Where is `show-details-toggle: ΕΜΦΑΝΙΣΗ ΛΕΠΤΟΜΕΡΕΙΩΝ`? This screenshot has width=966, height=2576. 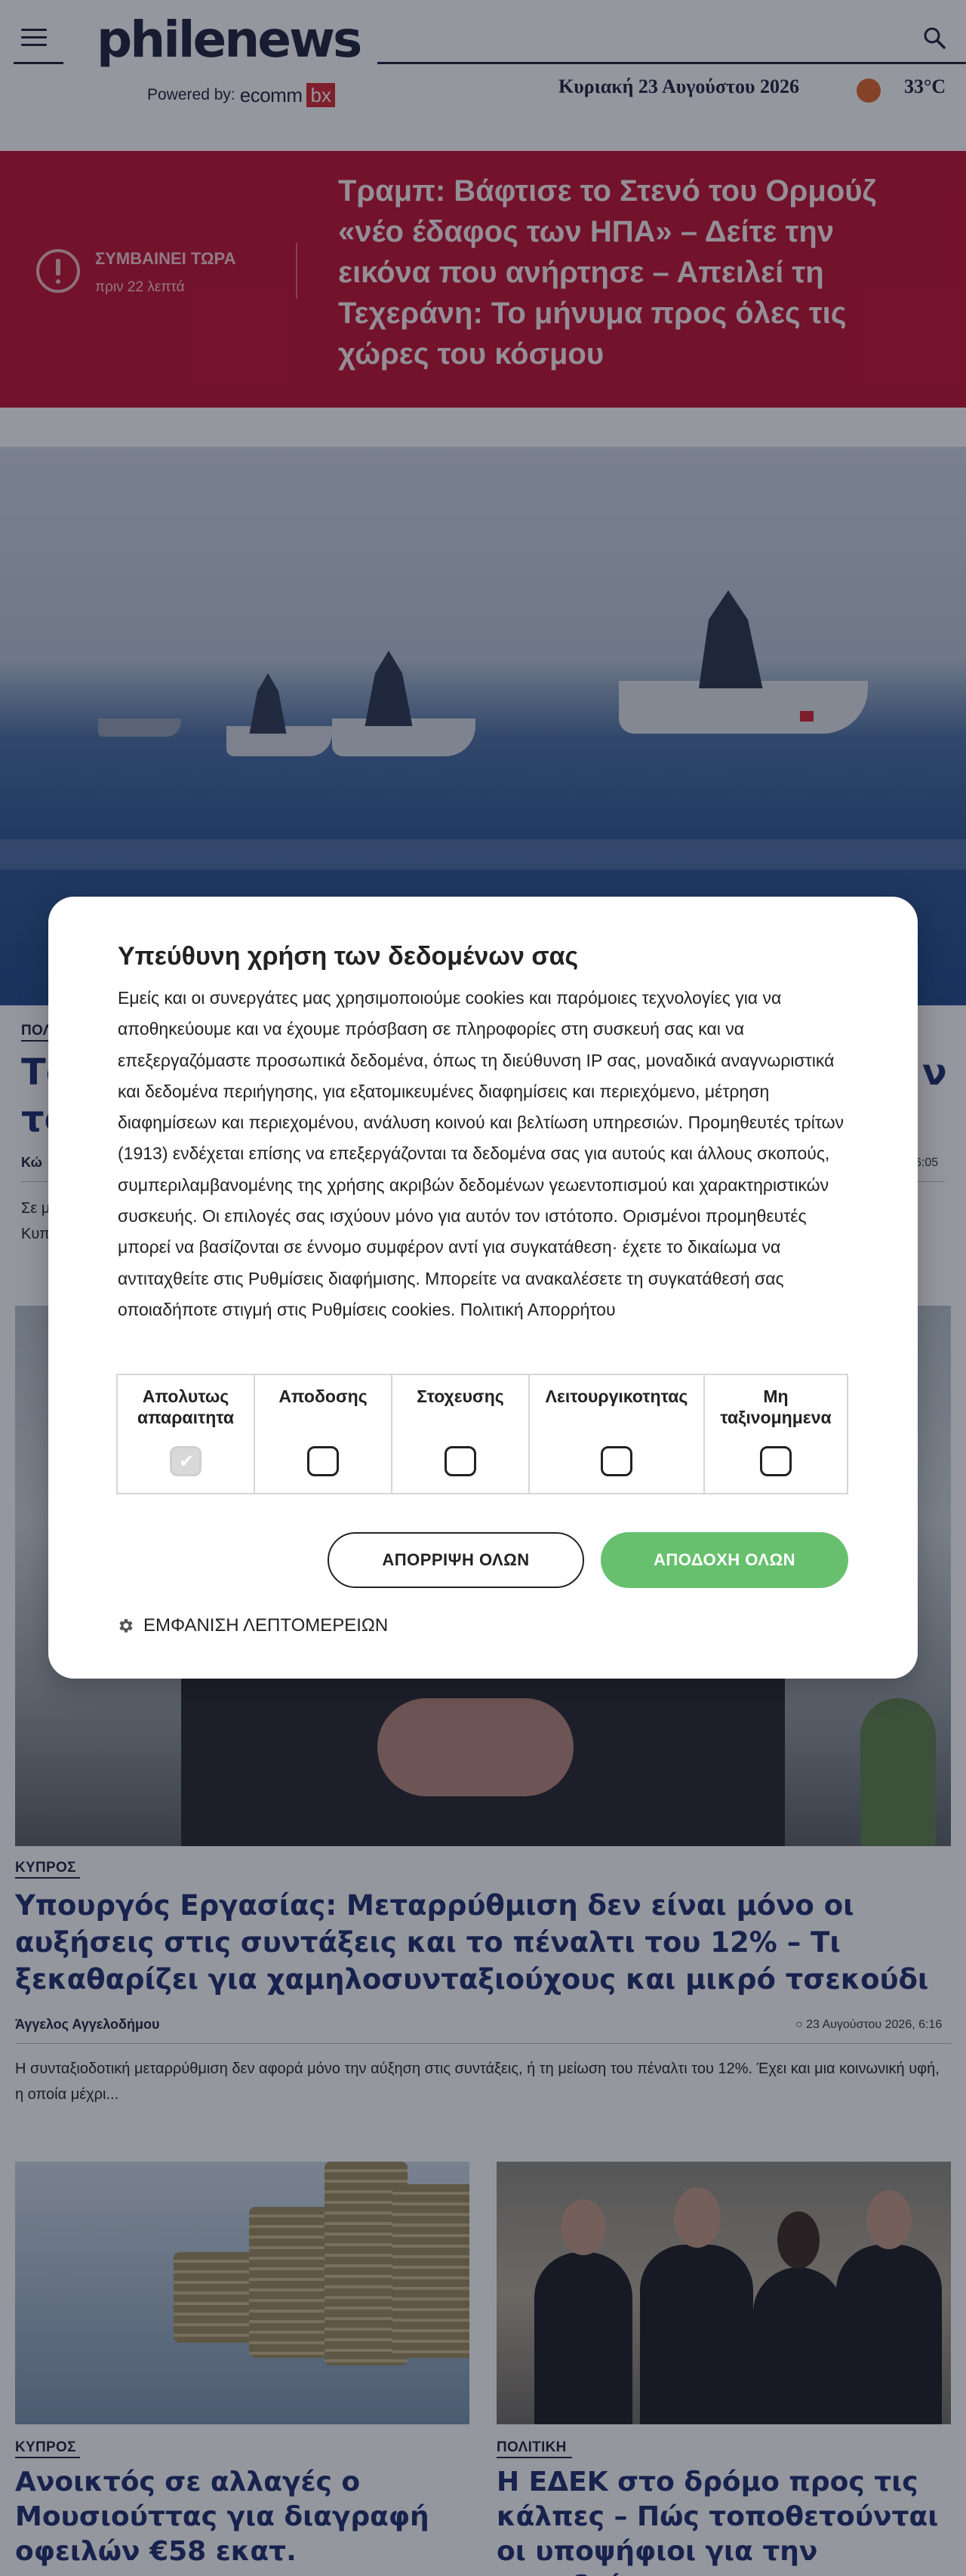
show-details-toggle: ΕΜΦΑΝΙΣΗ ΛΕΠΤΟΜΕΡΕΙΩΝ is located at coordinates (252, 1625).